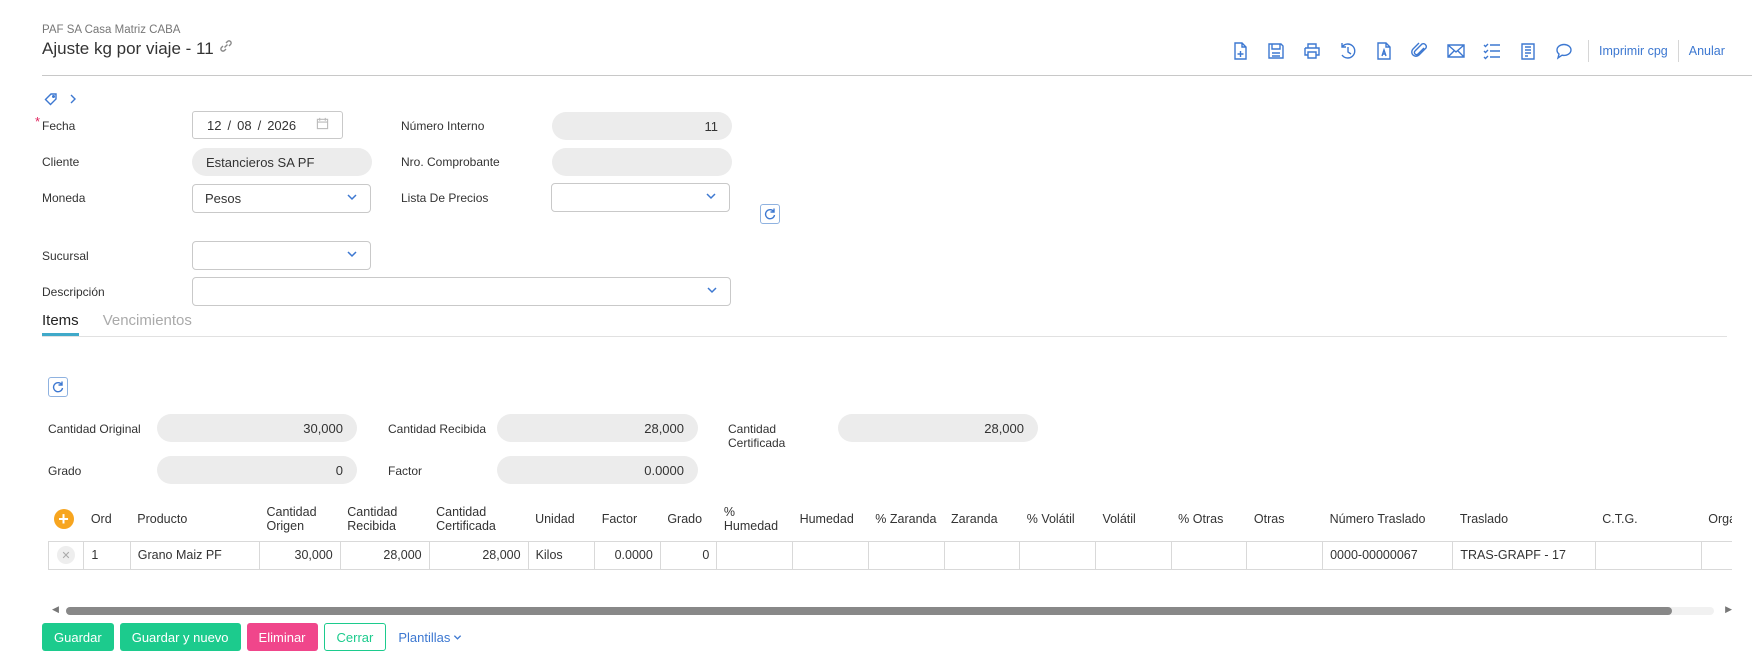 The width and height of the screenshot is (1752, 664). What do you see at coordinates (78, 637) in the screenshot?
I see `guardar-button: Guardar` at bounding box center [78, 637].